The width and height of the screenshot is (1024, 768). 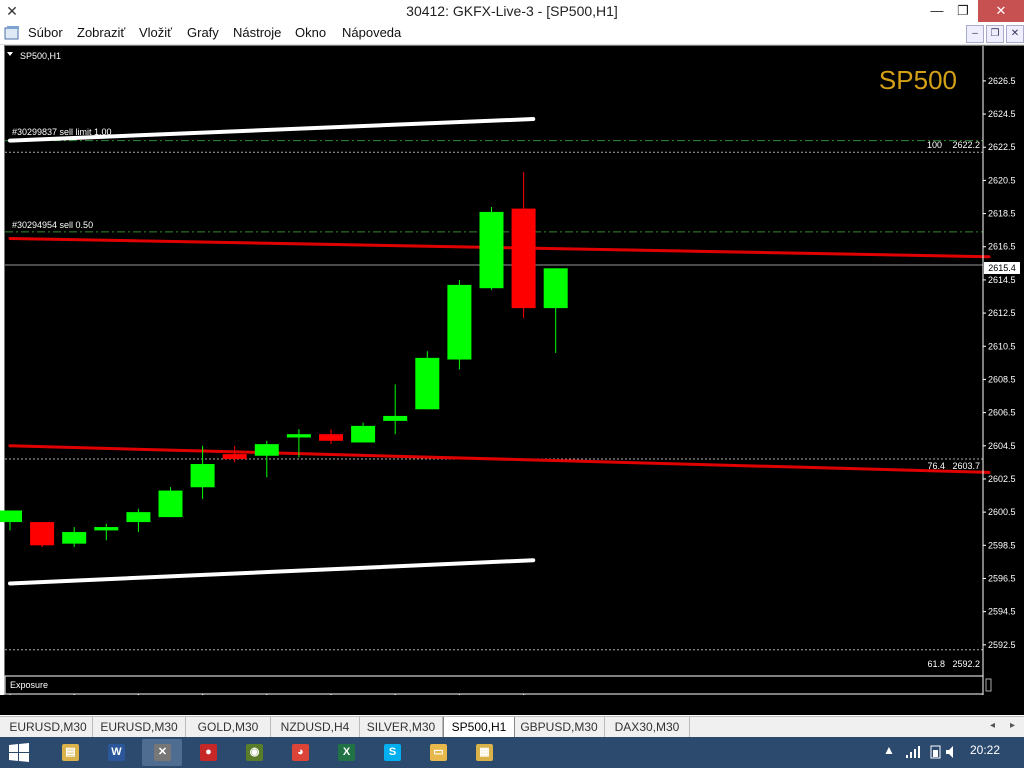 What do you see at coordinates (966, 145) in the screenshot?
I see `fib-100-price: 2622.2` at bounding box center [966, 145].